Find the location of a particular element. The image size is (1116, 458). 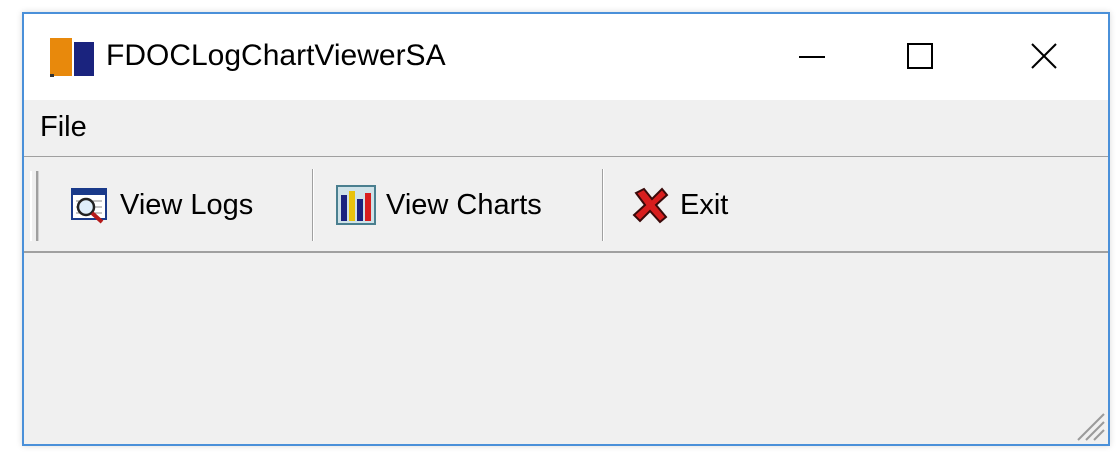

view-charts-button: View Charts is located at coordinates (439, 205).